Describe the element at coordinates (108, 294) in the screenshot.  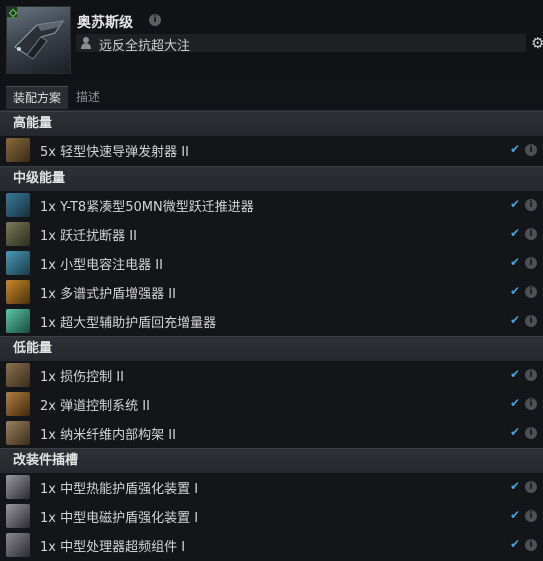
I see `module-label: 1x 多谱式护盾增强器 II` at that location.